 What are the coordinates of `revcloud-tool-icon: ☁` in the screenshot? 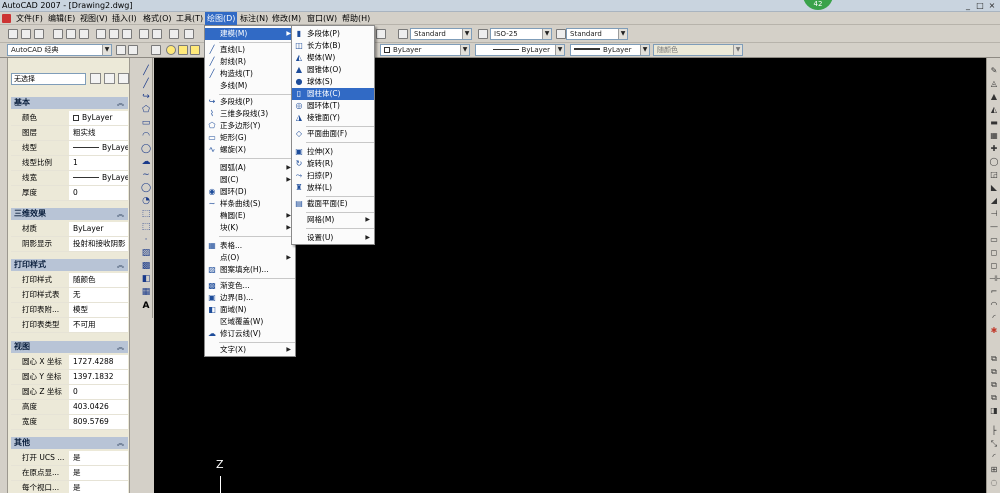 It's located at (146, 162).